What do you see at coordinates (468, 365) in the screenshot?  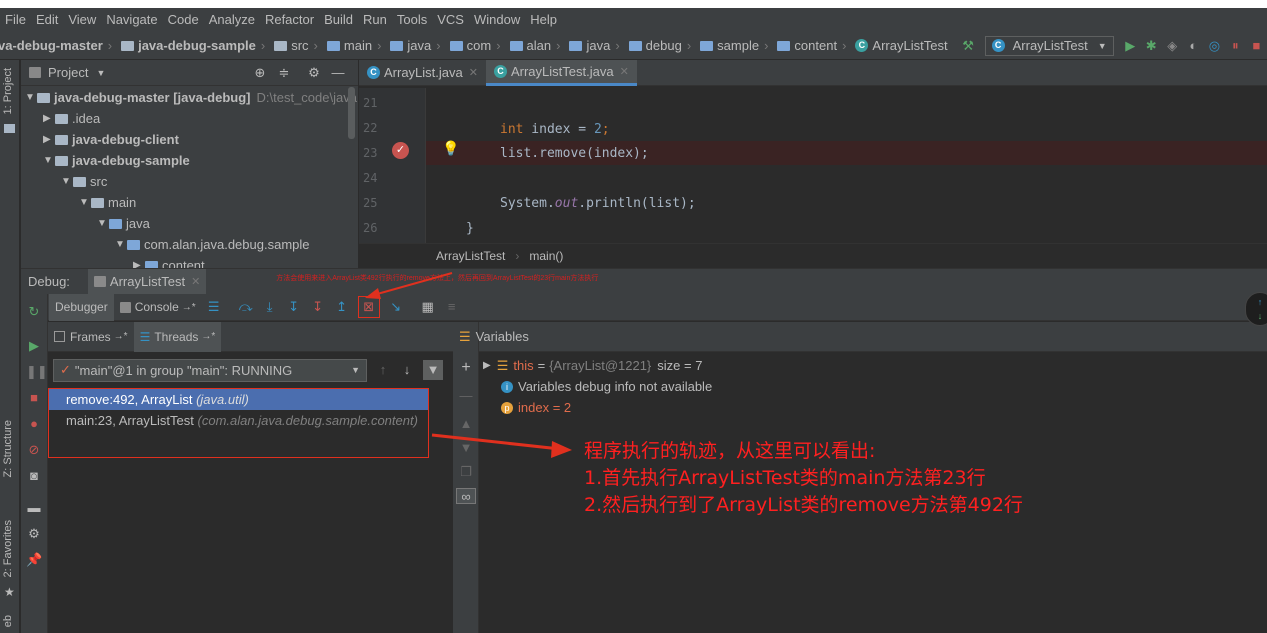 I see `annotation-arrows` at bounding box center [468, 365].